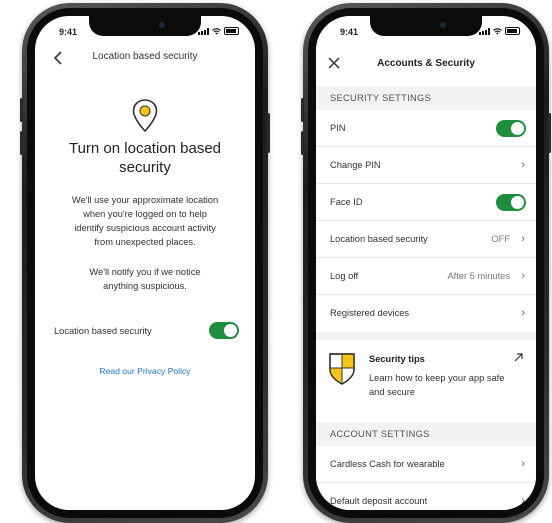  I want to click on location-security-toggle, so click(224, 330).